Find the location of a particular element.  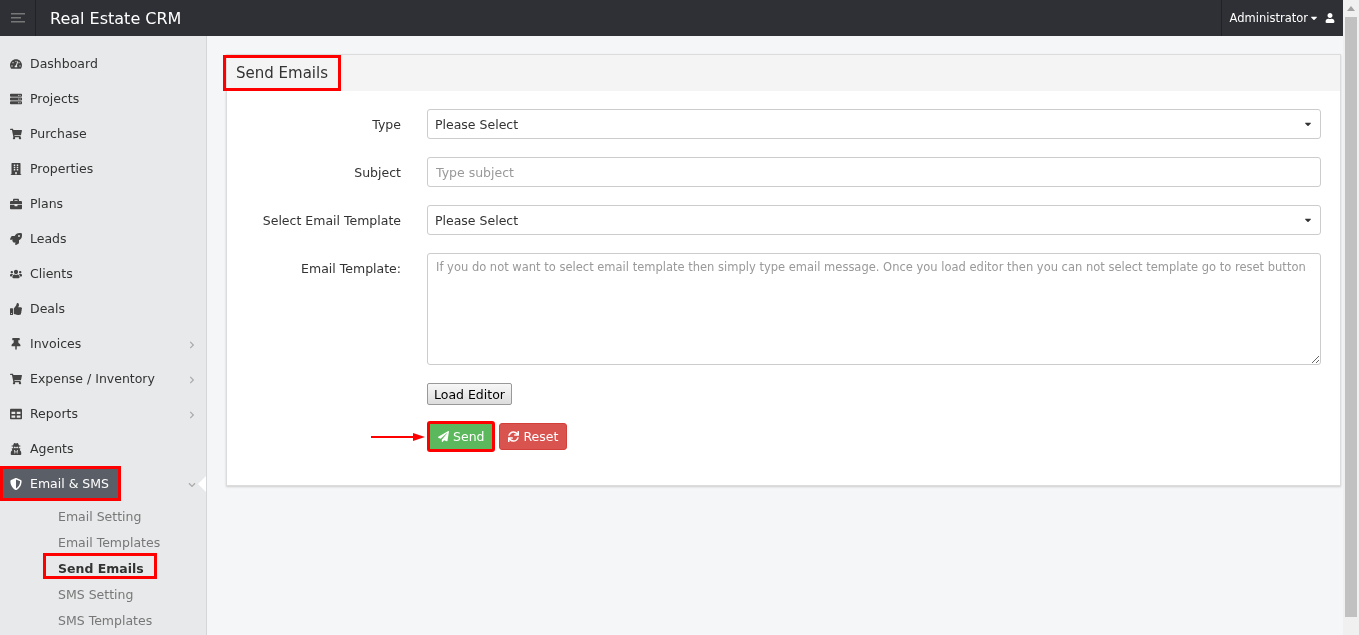

table-icon is located at coordinates (16, 413).